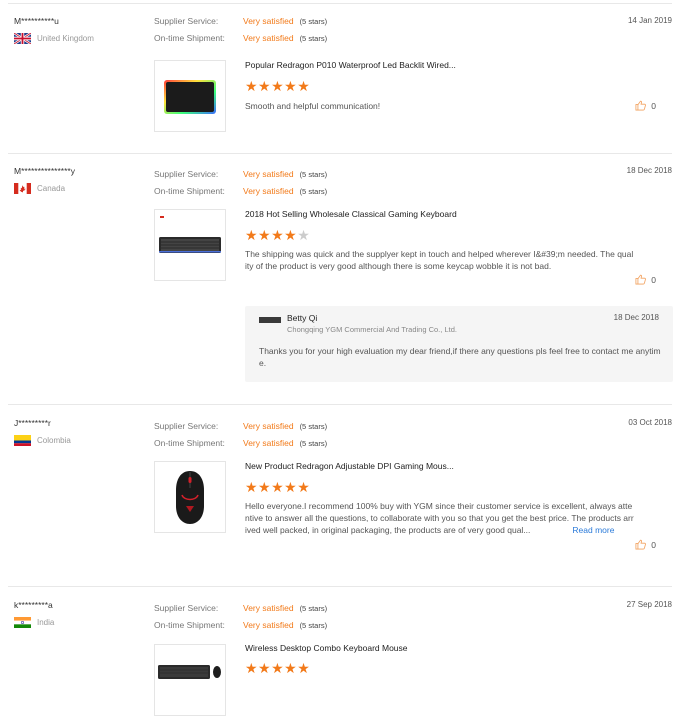 This screenshot has height=716, width=680. What do you see at coordinates (649, 170) in the screenshot?
I see `review-date: 18 Dec 2018` at bounding box center [649, 170].